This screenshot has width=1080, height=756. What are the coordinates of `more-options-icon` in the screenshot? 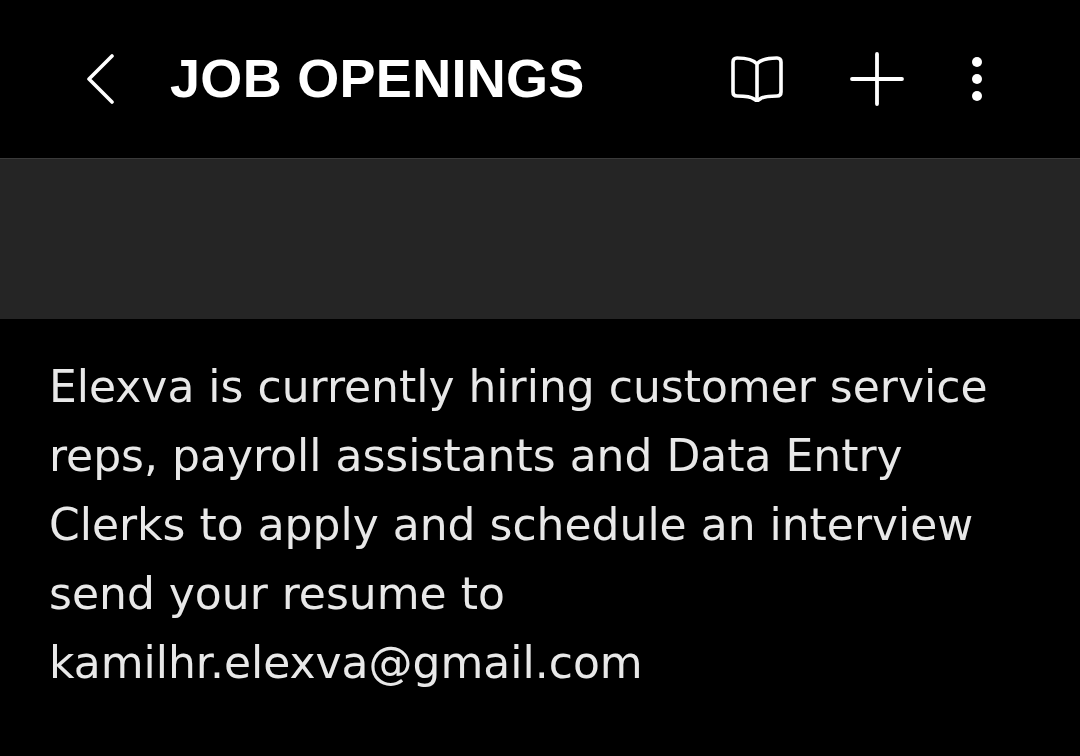 It's located at (977, 79).